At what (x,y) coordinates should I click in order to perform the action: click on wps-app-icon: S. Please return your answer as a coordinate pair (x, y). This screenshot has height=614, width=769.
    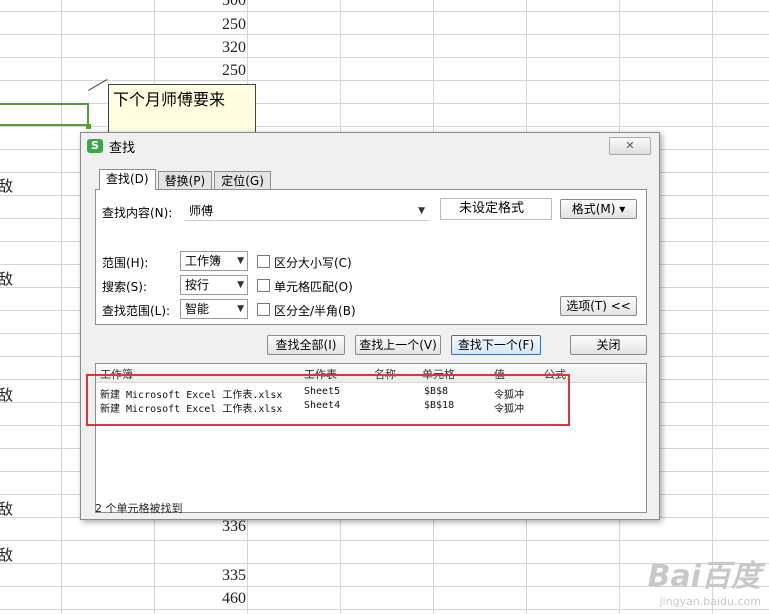
    Looking at the image, I should click on (95, 146).